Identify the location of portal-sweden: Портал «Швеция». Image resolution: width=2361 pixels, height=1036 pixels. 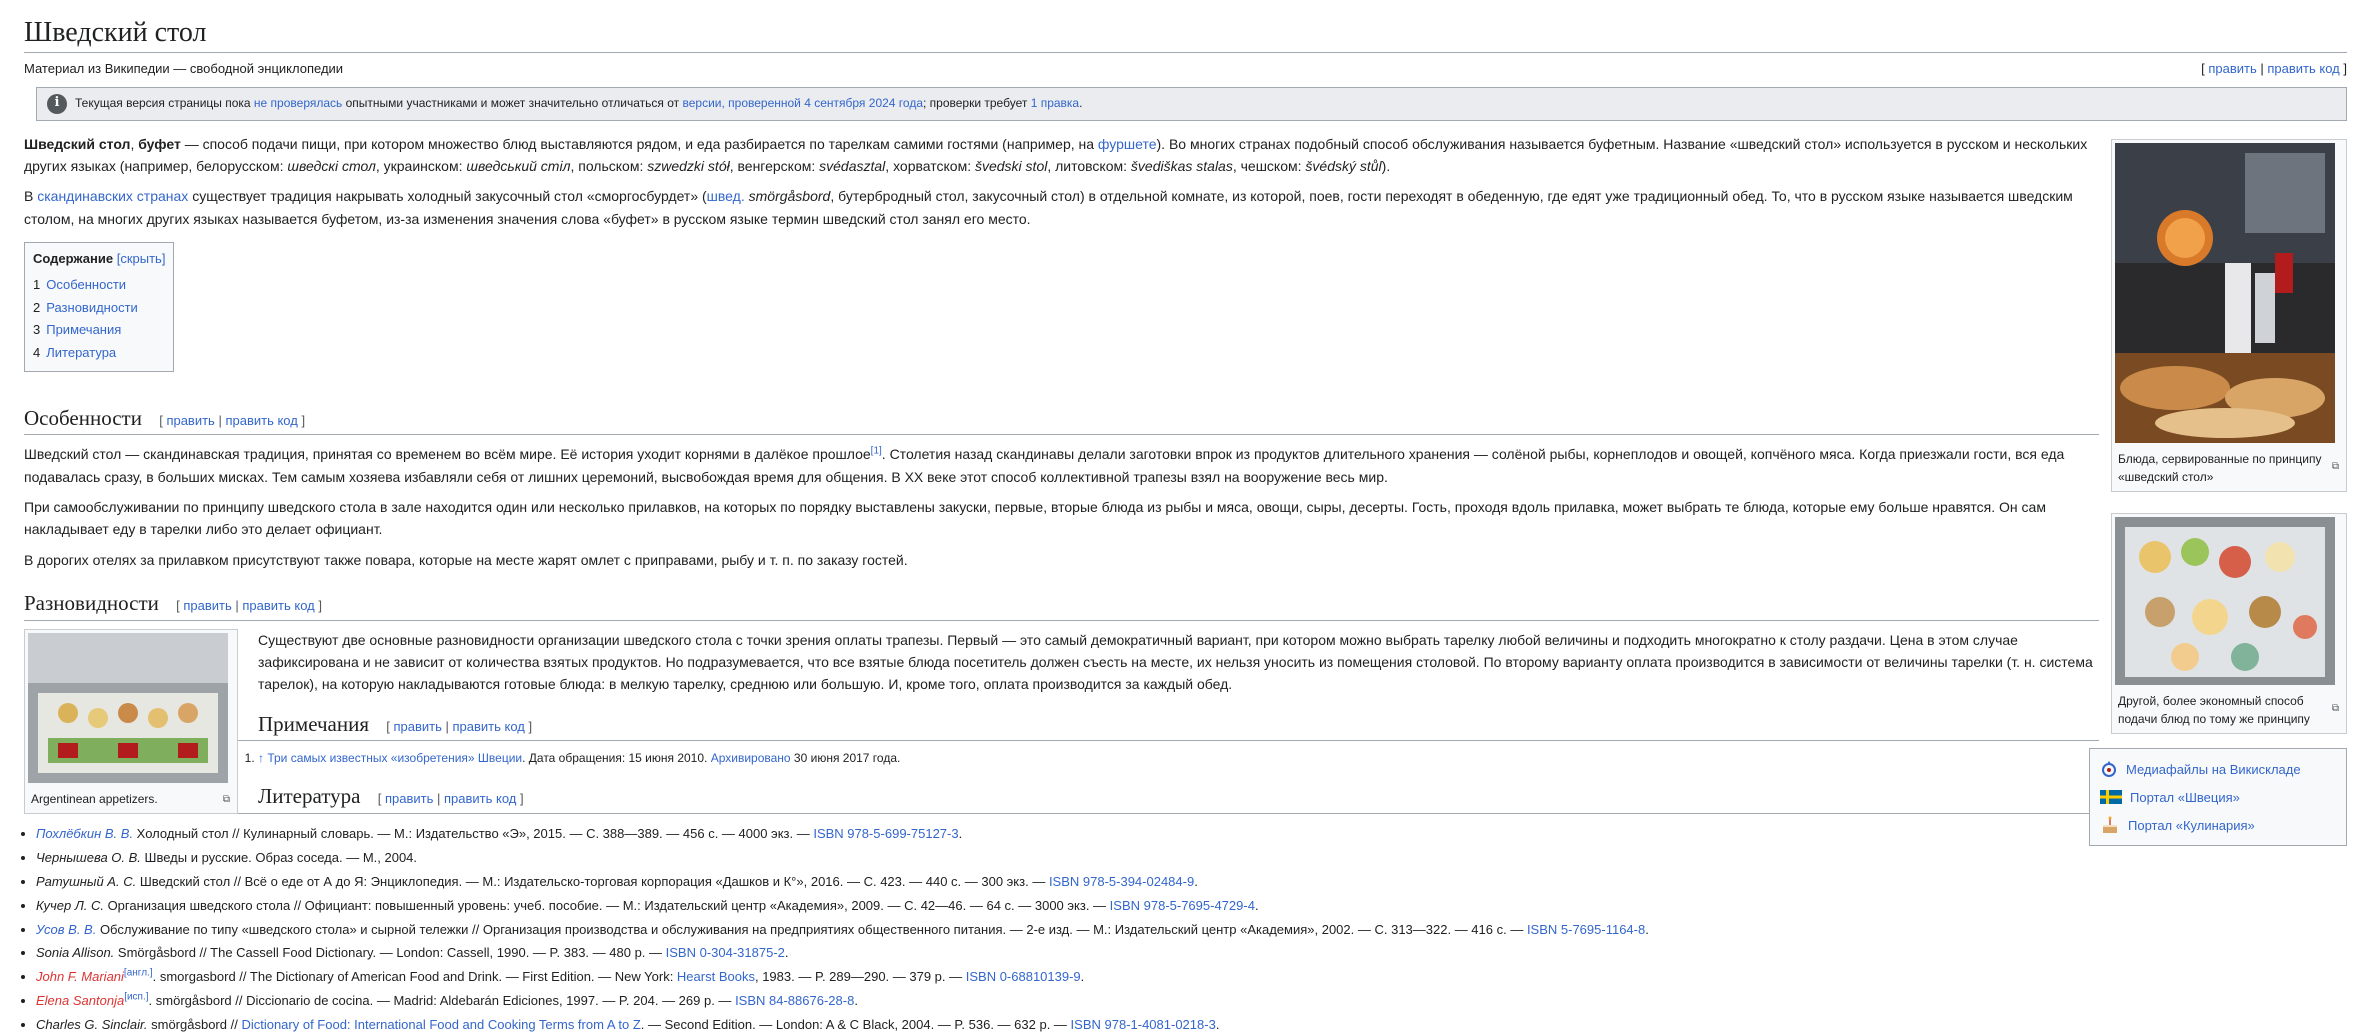
(2218, 797).